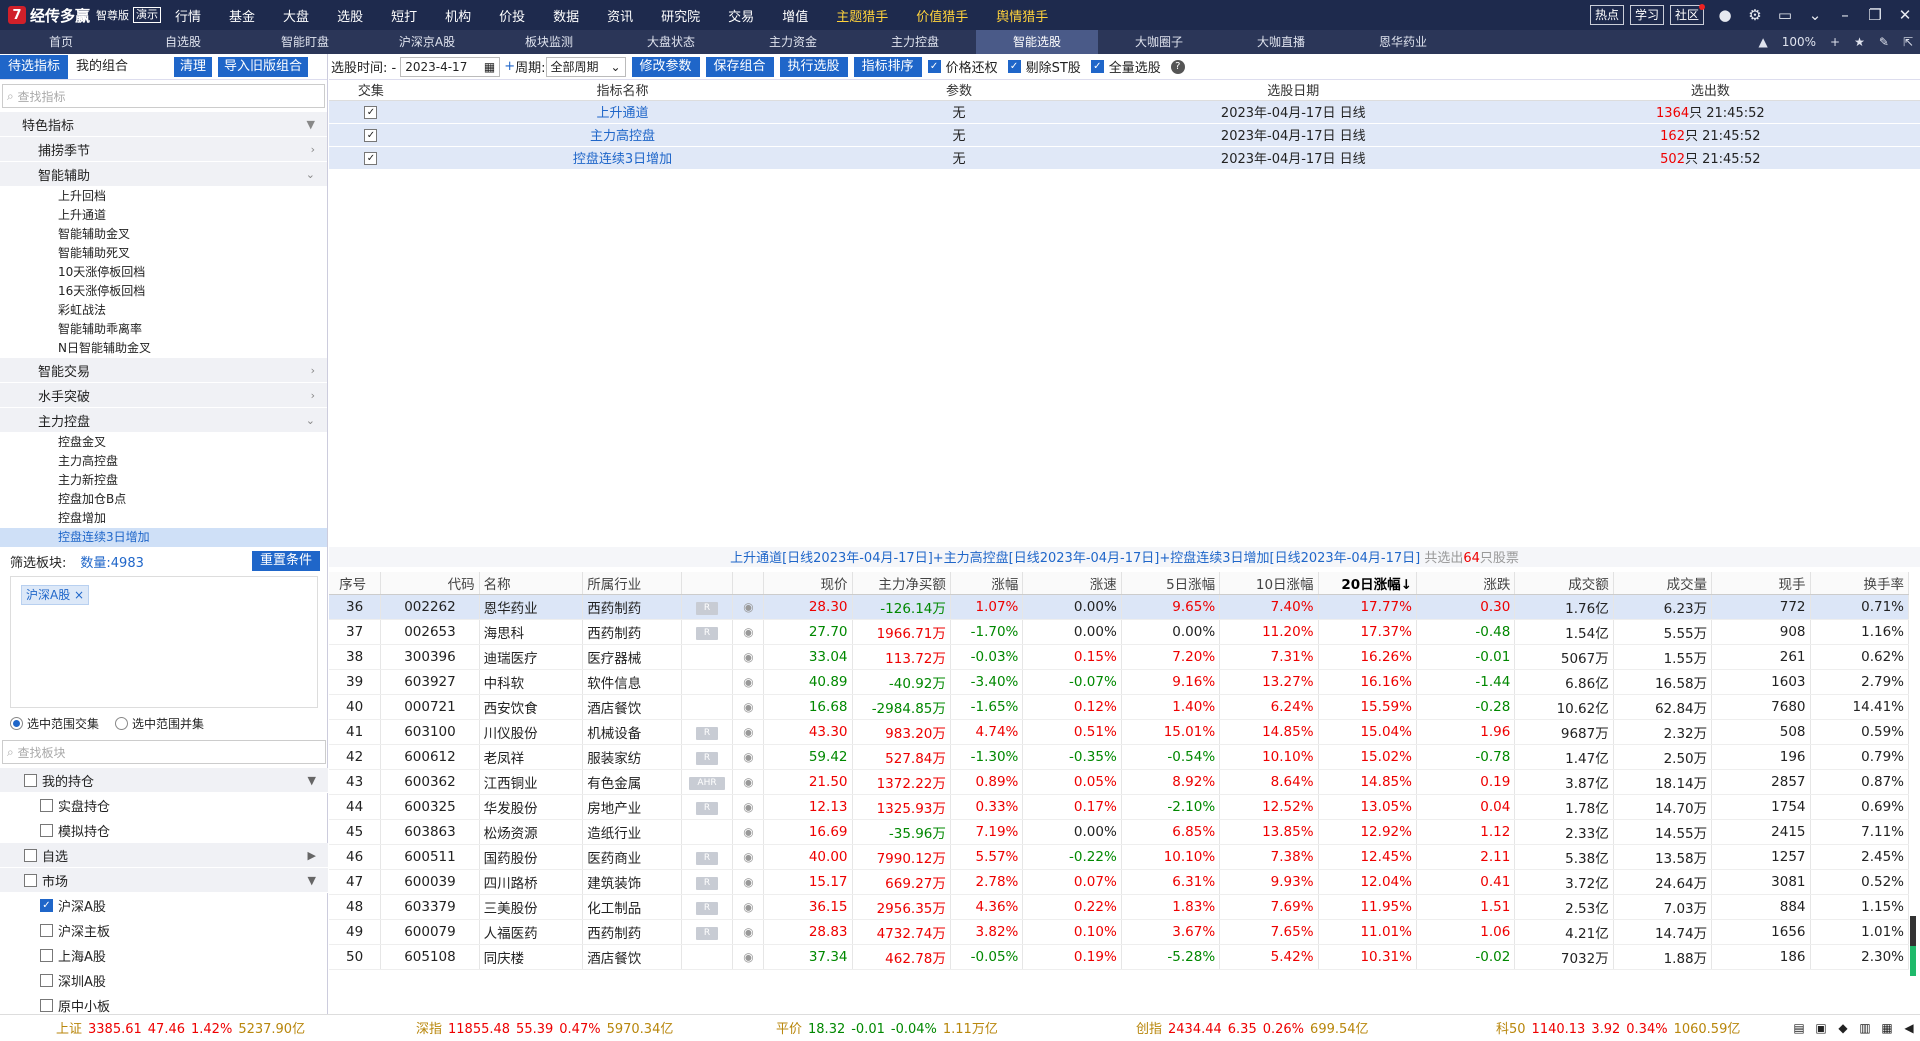  I want to click on menu-item: 资讯, so click(620, 15).